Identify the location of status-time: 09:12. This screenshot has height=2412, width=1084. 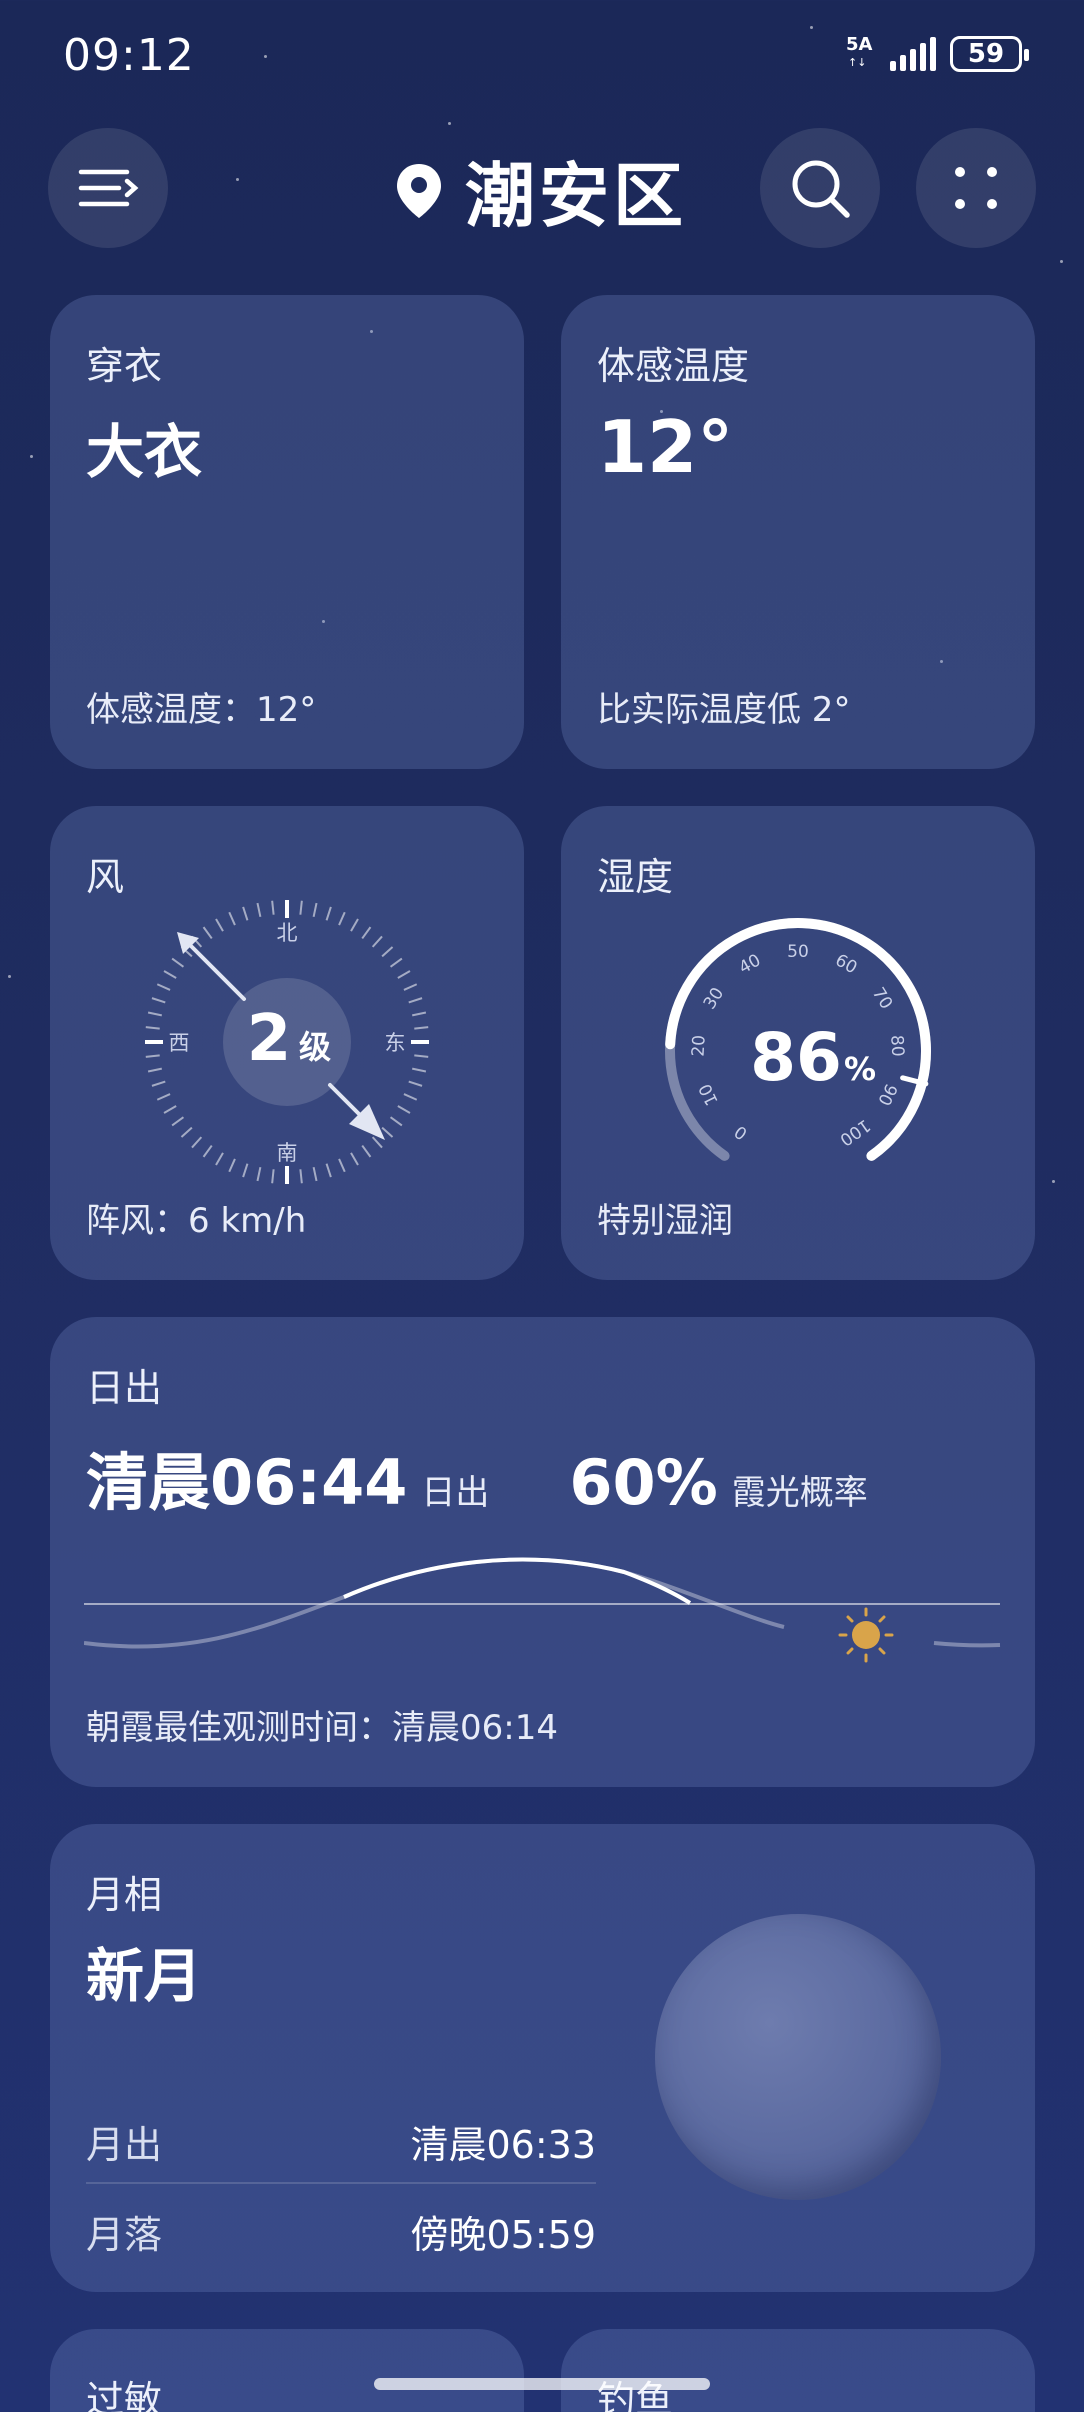
(129, 55).